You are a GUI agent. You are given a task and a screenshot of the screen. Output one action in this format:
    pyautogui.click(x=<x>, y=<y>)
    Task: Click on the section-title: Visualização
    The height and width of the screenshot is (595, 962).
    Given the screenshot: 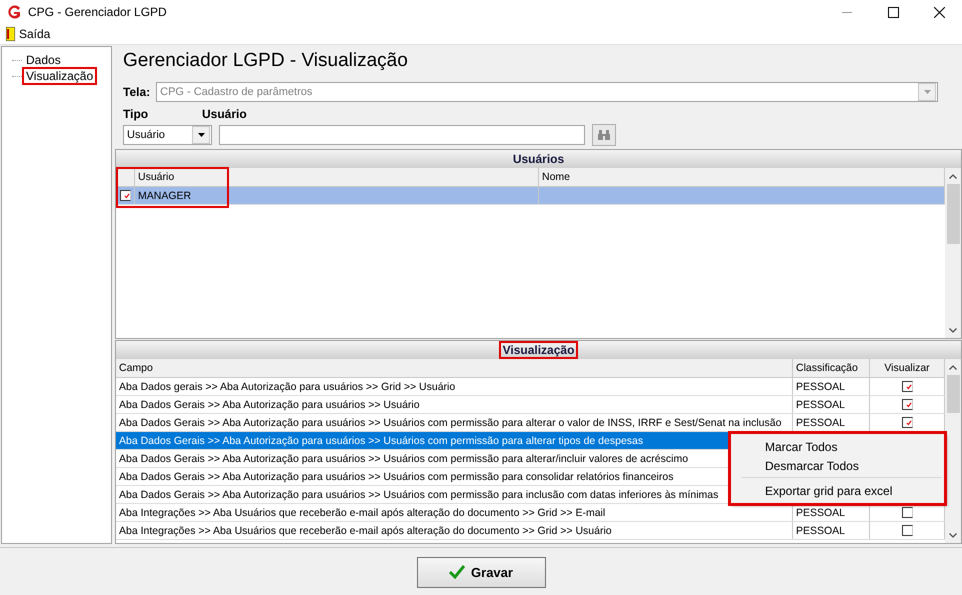 What is the action you would take?
    pyautogui.click(x=538, y=350)
    